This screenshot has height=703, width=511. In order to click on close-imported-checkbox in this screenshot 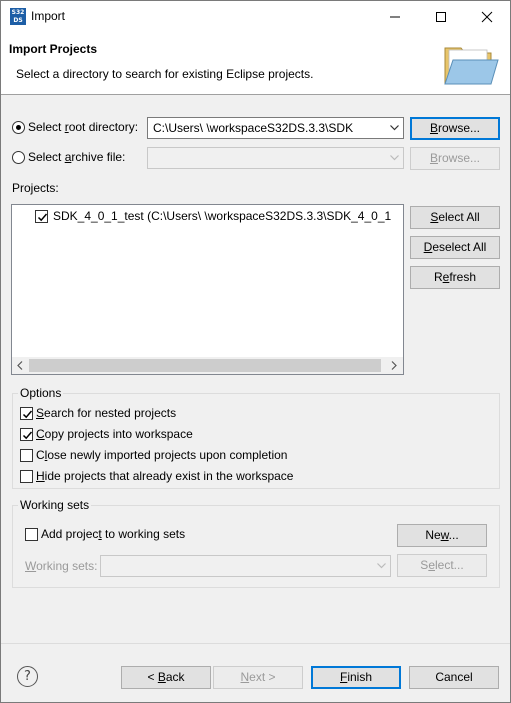, I will do `click(26, 455)`.